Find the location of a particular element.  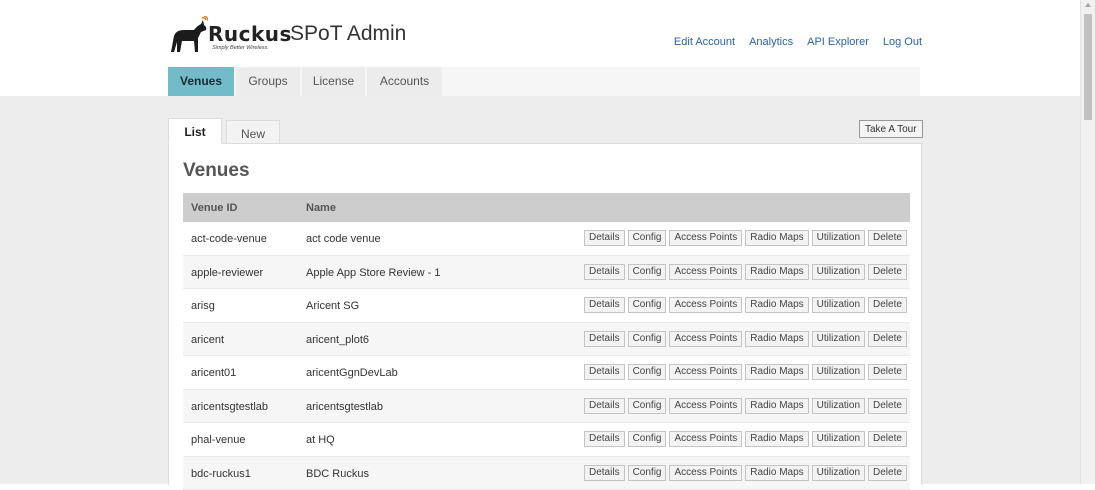

app-title: SPoT Admin is located at coordinates (348, 34).